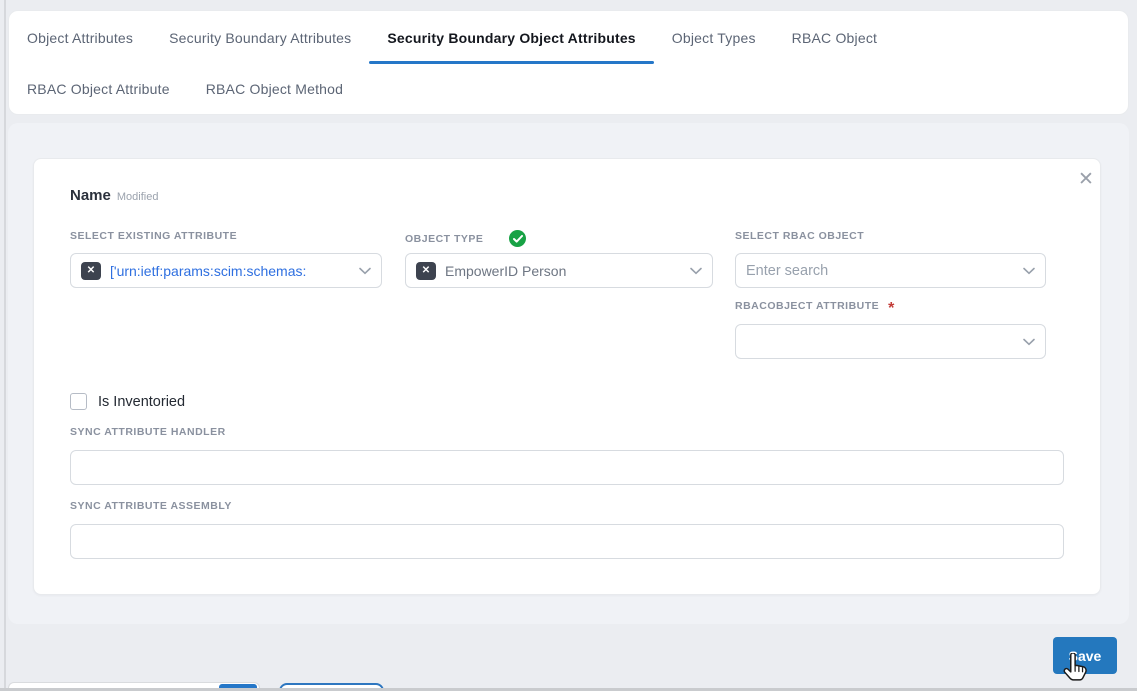 The width and height of the screenshot is (1137, 691). Describe the element at coordinates (834, 37) in the screenshot. I see `tab-rbac-object: RBAC Object` at that location.